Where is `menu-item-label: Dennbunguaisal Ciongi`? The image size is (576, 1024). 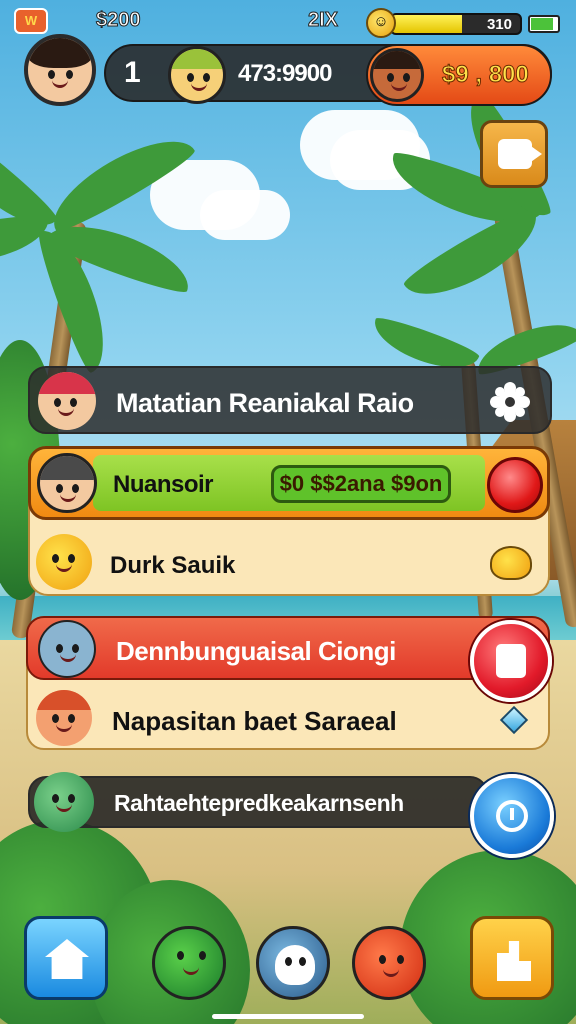
menu-item-label: Dennbunguaisal Ciongi is located at coordinates (256, 651).